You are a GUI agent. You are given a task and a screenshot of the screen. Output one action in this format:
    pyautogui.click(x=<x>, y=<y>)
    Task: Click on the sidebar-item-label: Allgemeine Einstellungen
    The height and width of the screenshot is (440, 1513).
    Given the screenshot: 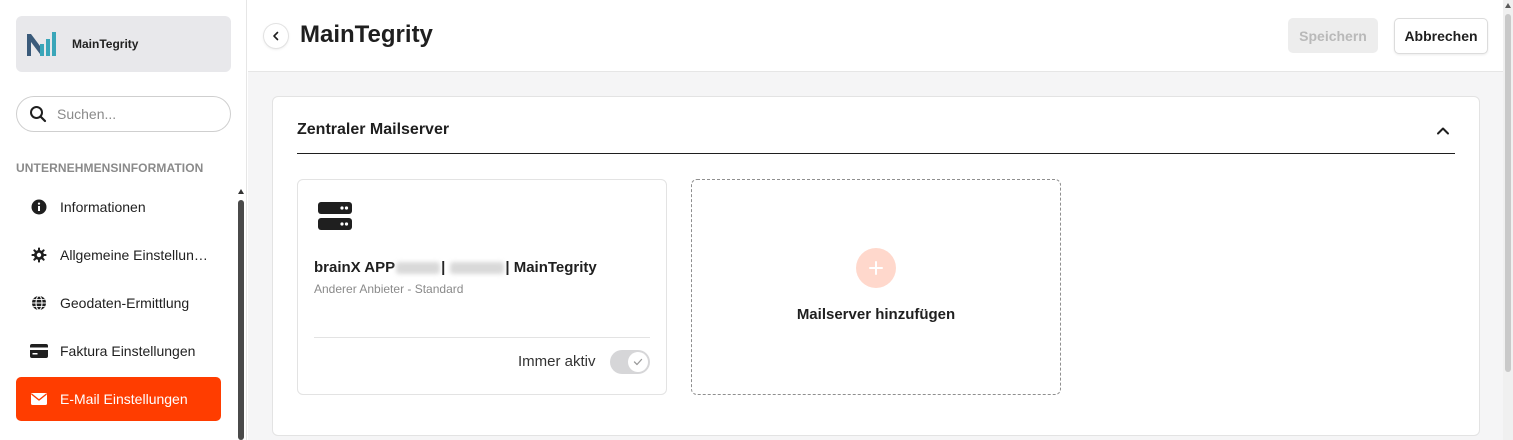 What is the action you would take?
    pyautogui.click(x=135, y=255)
    